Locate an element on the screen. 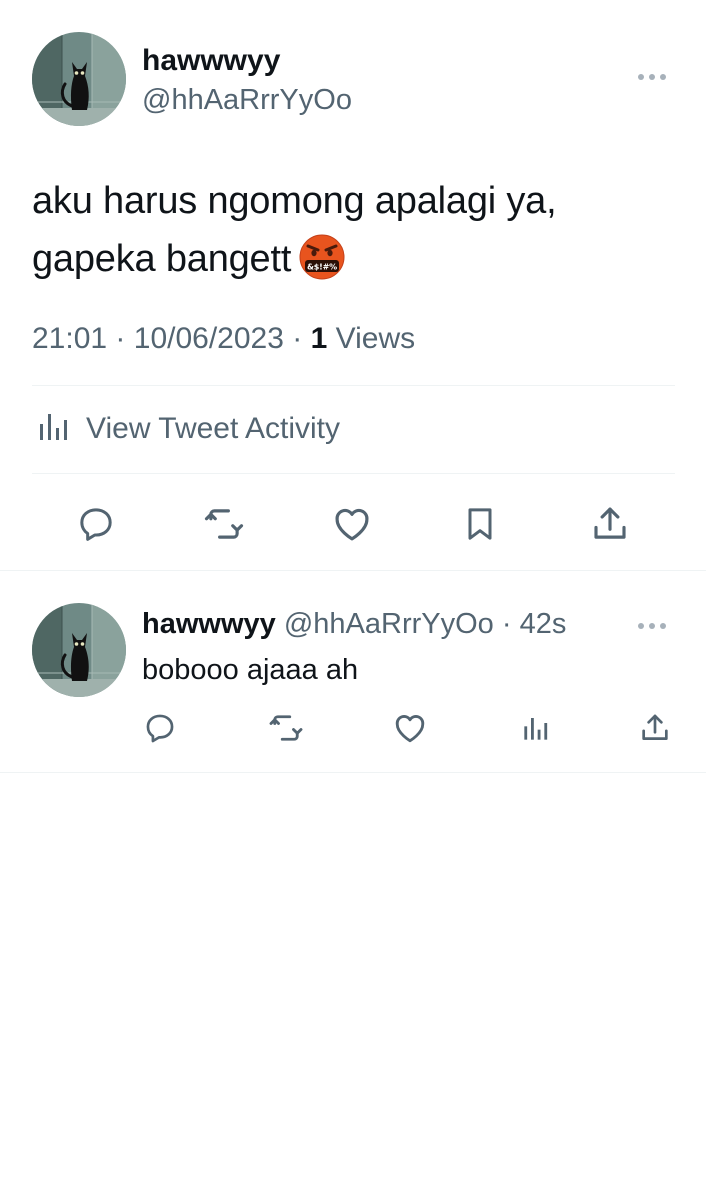 Image resolution: width=706 pixels, height=1200 pixels. views-label: Views is located at coordinates (375, 338).